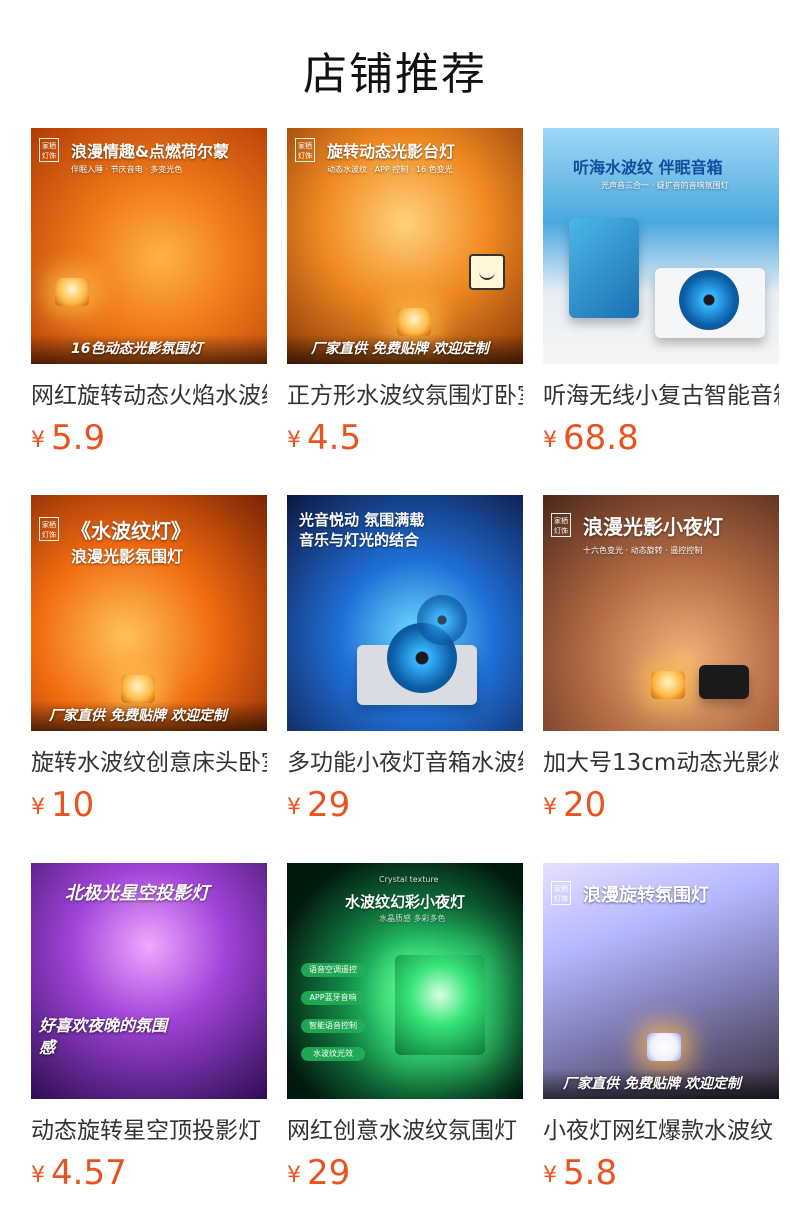 Image resolution: width=790 pixels, height=1232 pixels. I want to click on section-header: 店铺推荐, so click(395, 64).